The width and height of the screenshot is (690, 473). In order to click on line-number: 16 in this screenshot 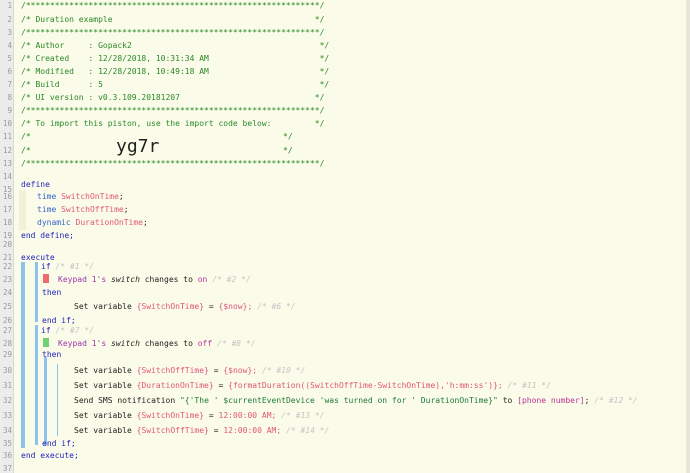, I will do `click(7, 196)`.